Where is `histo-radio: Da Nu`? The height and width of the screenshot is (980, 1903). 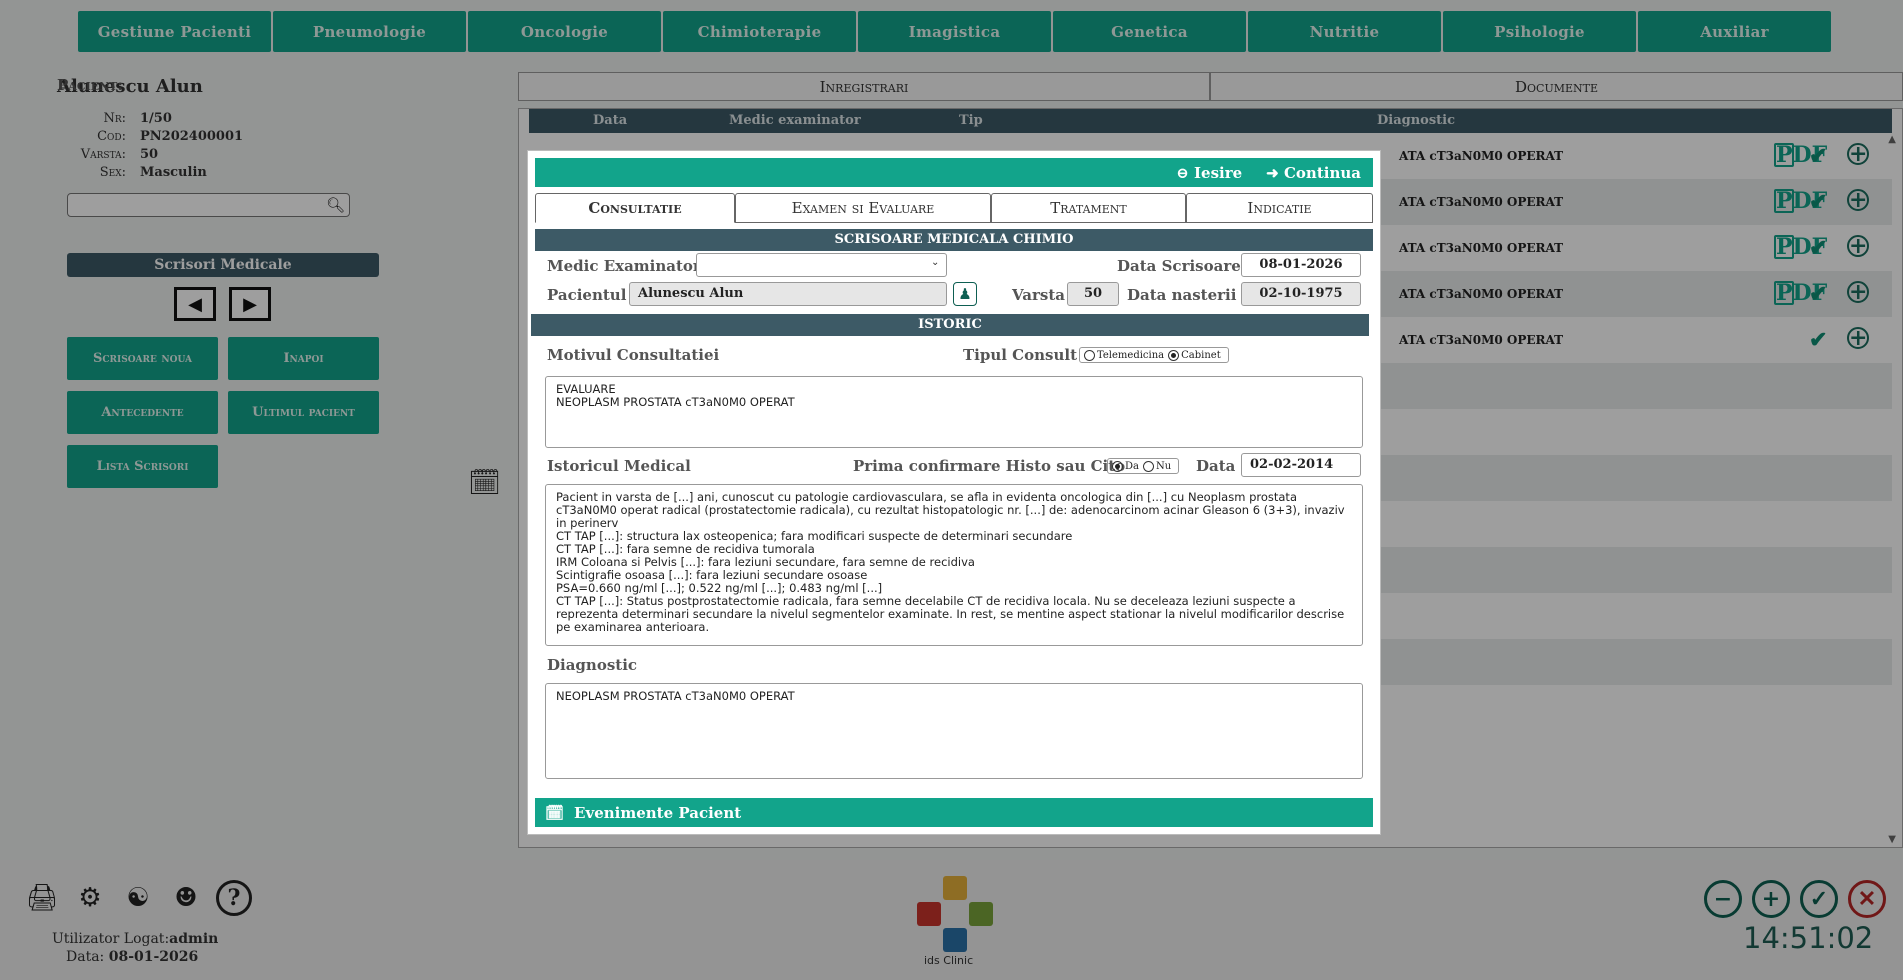
histo-radio: Da Nu is located at coordinates (1143, 466).